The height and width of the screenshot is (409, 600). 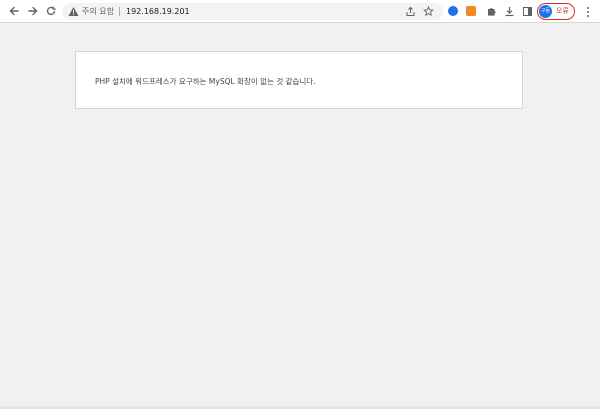 I want to click on address-bar: 주의 요함 192.168.19.201, so click(x=252, y=11).